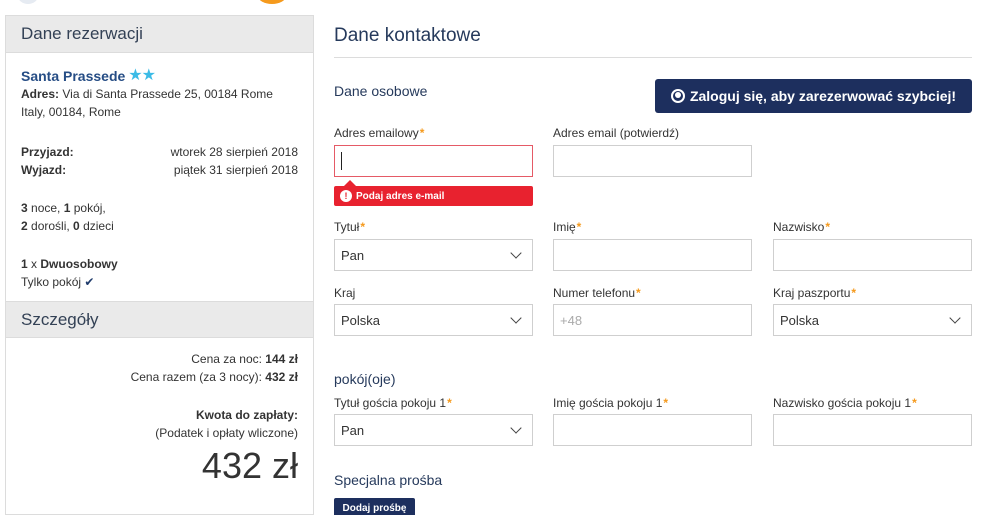 The height and width of the screenshot is (515, 989). I want to click on address-line2: Italy, 00184, Rome, so click(71, 112).